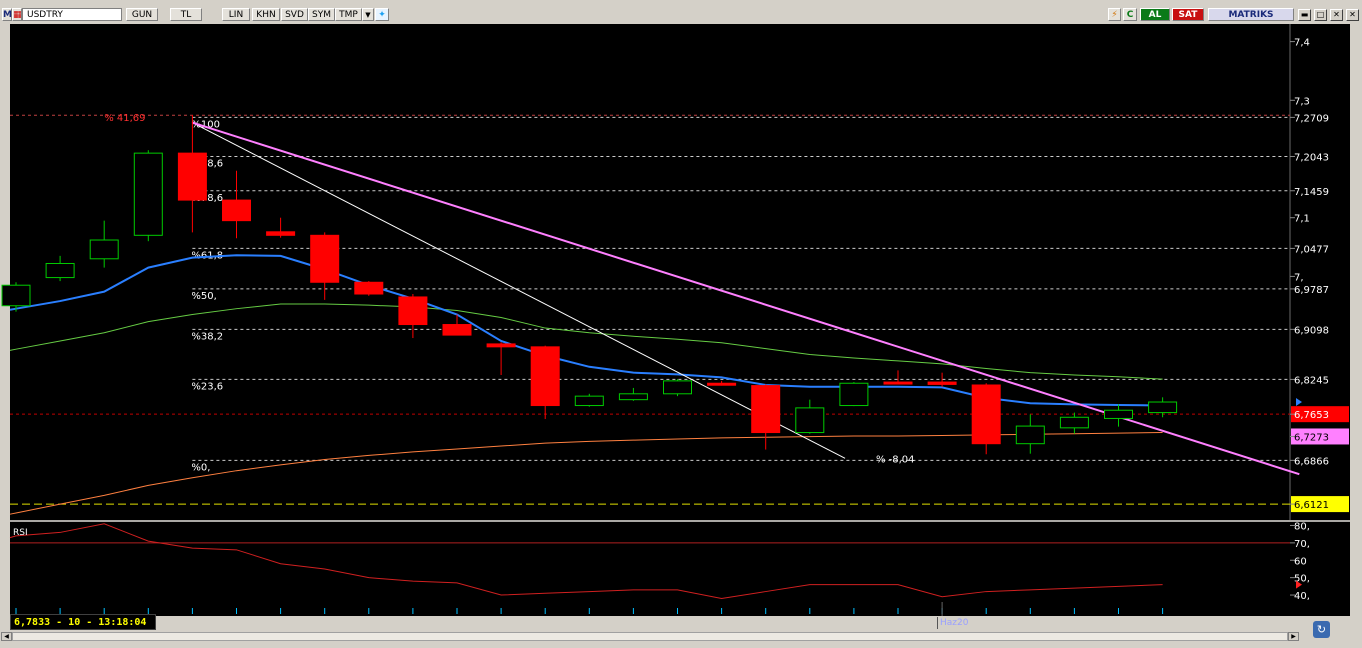 This screenshot has width=1362, height=648. I want to click on y-tick-label-2: 7,1, so click(1302, 219).